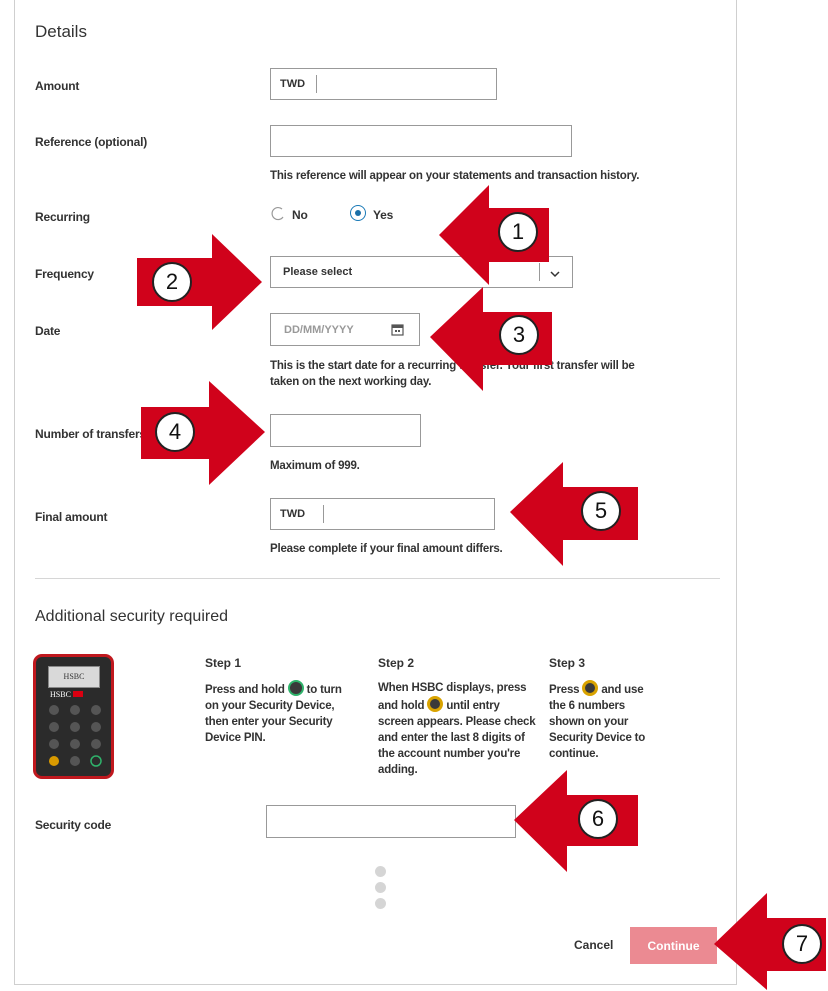 This screenshot has height=991, width=828. I want to click on step1-title: Step 1, so click(223, 663).